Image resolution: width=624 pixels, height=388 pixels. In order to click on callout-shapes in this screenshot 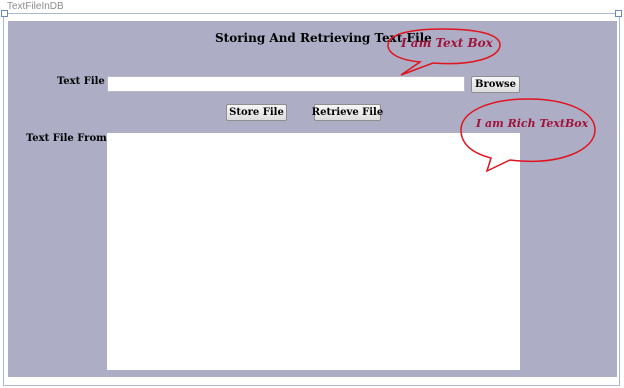, I will do `click(491, 100)`.